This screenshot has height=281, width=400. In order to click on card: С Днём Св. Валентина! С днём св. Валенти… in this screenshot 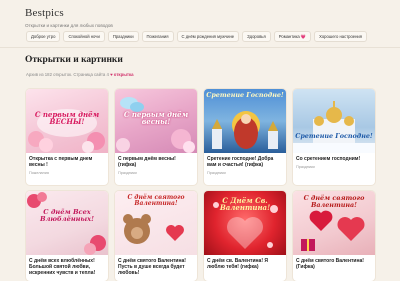, I will do `click(245, 236)`.